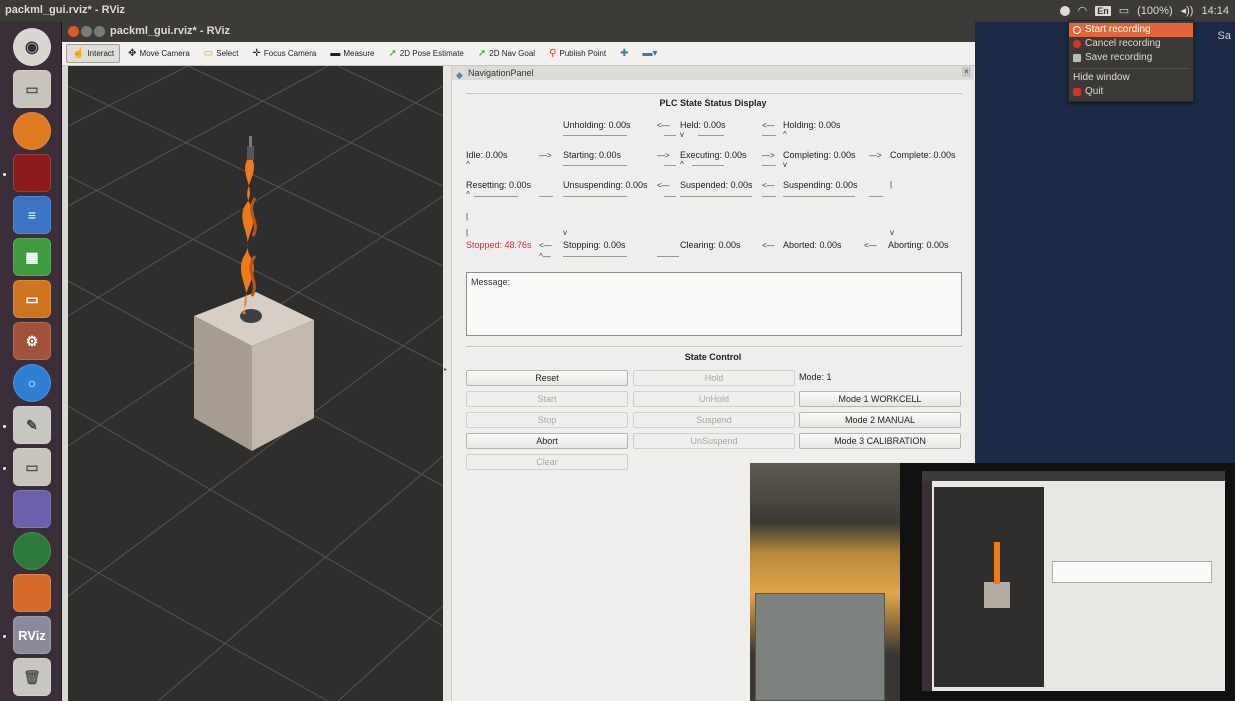 This screenshot has width=1235, height=701. I want to click on tool-select: ▭ Select, so click(221, 53).